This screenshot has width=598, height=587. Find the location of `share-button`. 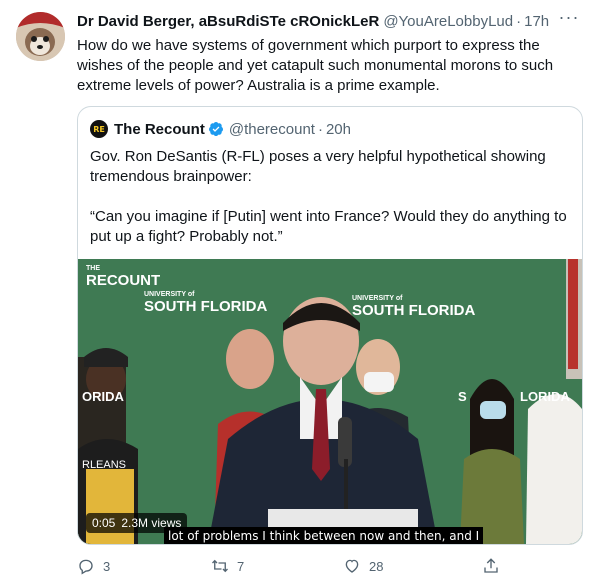

share-button is located at coordinates (495, 566).